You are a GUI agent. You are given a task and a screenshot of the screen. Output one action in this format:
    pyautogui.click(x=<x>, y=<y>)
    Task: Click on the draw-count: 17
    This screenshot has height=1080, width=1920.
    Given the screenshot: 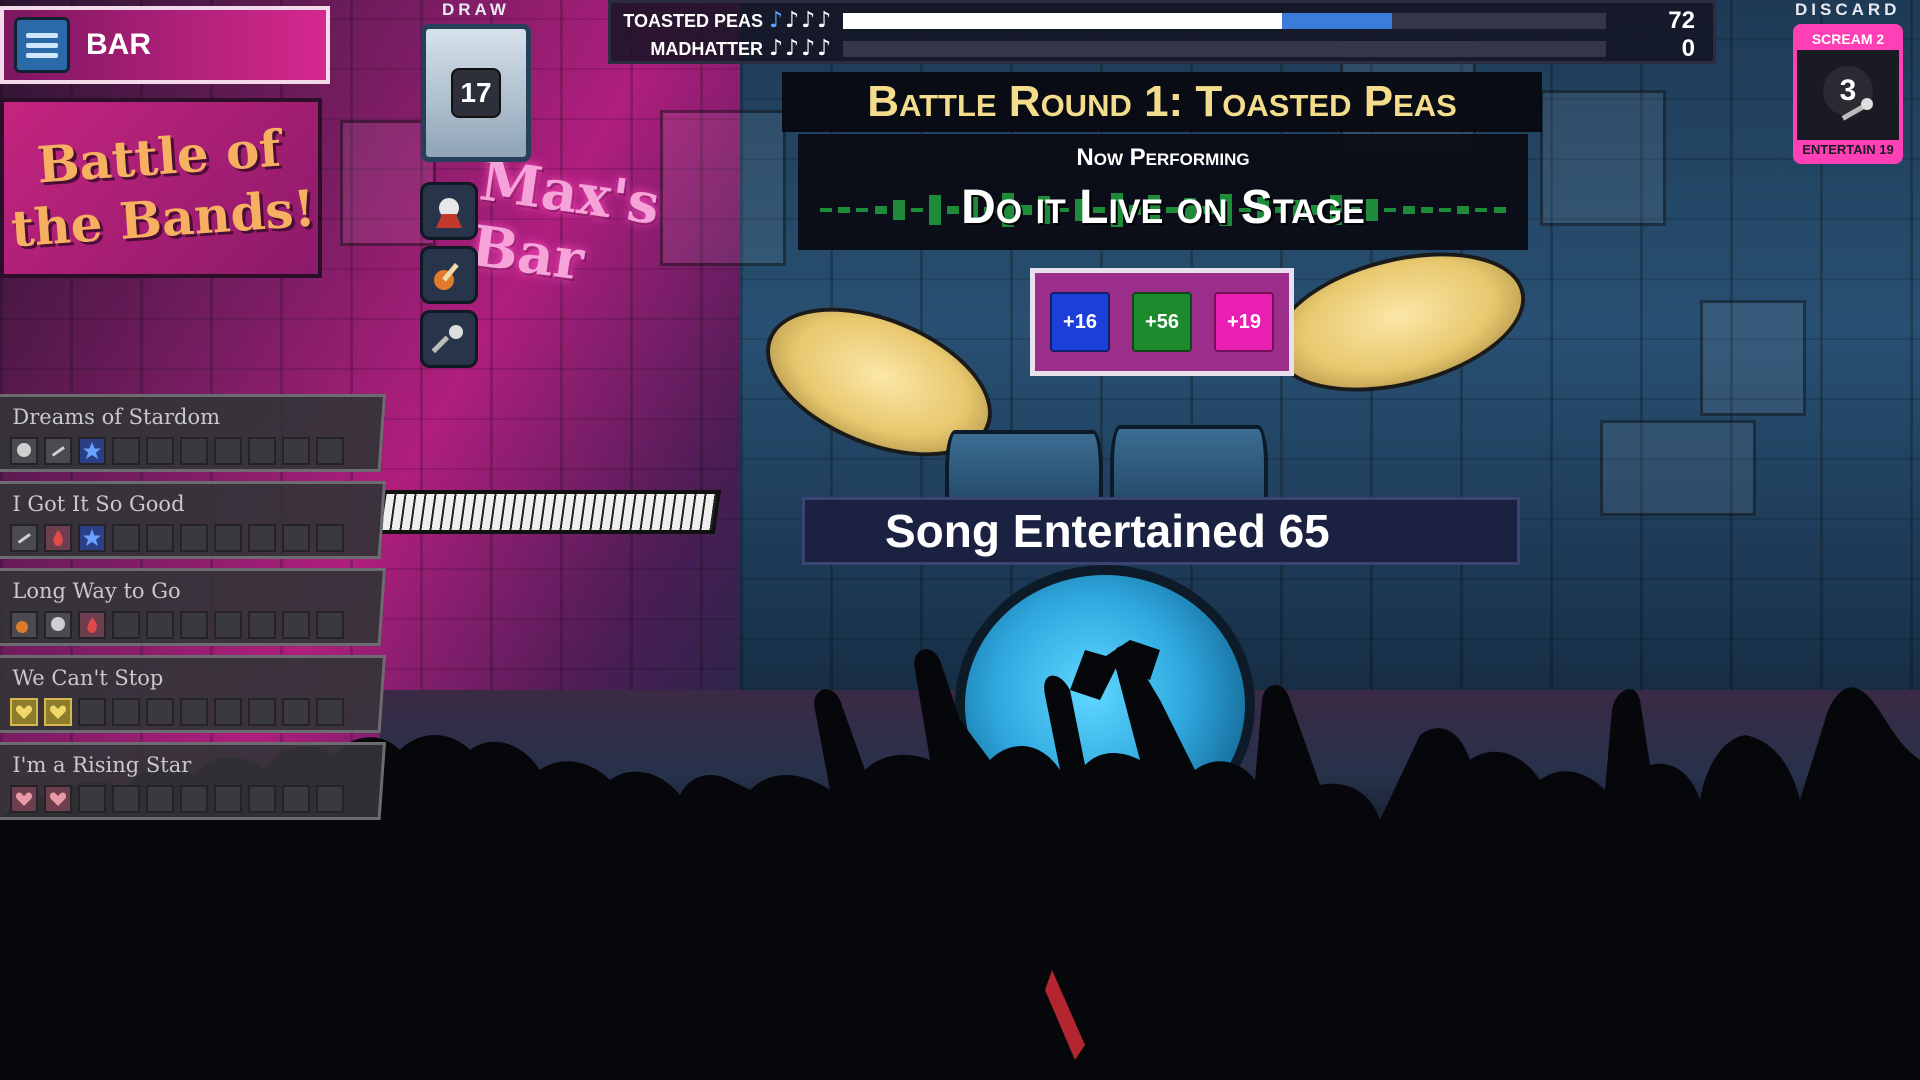 What is the action you would take?
    pyautogui.click(x=476, y=93)
    